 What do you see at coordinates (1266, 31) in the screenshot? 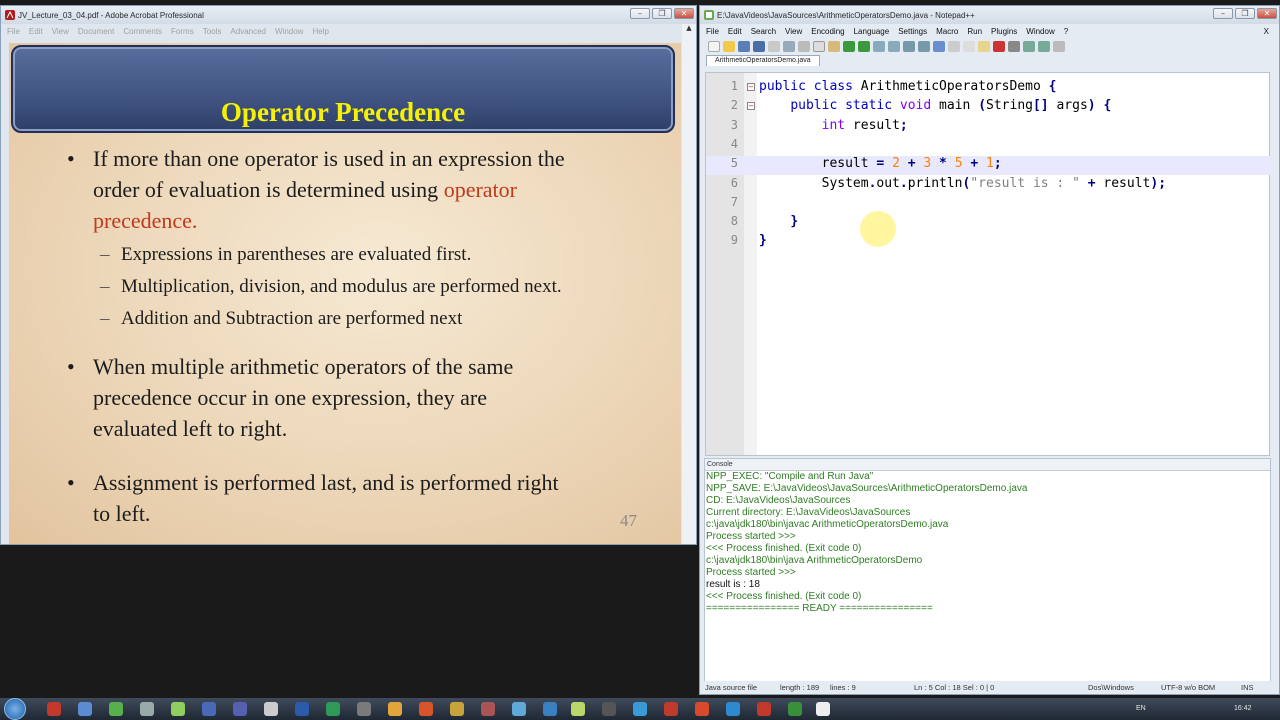
I see `close-doc-icon: X` at bounding box center [1266, 31].